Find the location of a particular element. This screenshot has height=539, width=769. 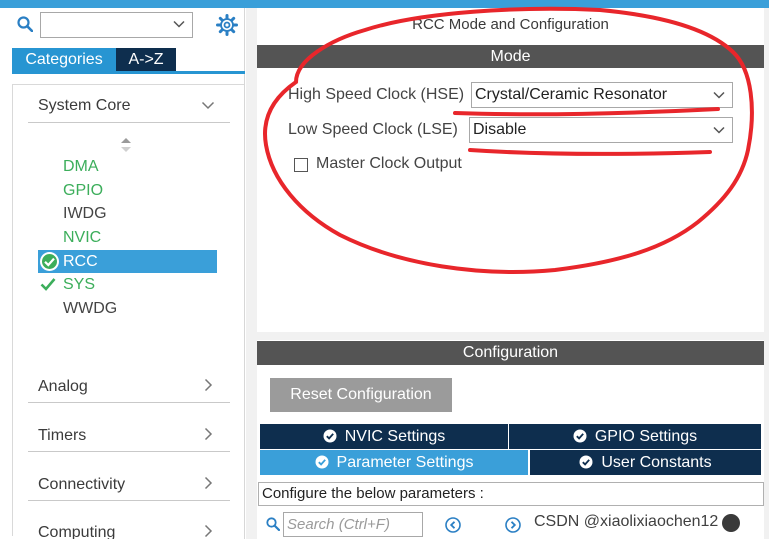

tab-parameter-settings: Parameter Settings is located at coordinates (394, 462).